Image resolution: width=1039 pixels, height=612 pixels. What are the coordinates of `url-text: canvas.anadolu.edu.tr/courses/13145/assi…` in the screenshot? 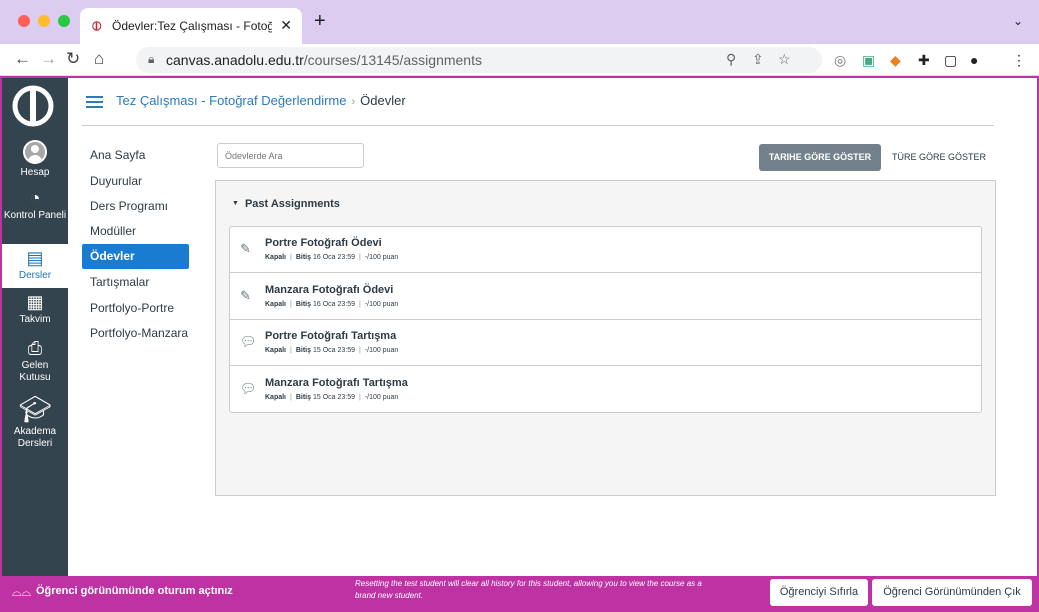 It's located at (324, 60).